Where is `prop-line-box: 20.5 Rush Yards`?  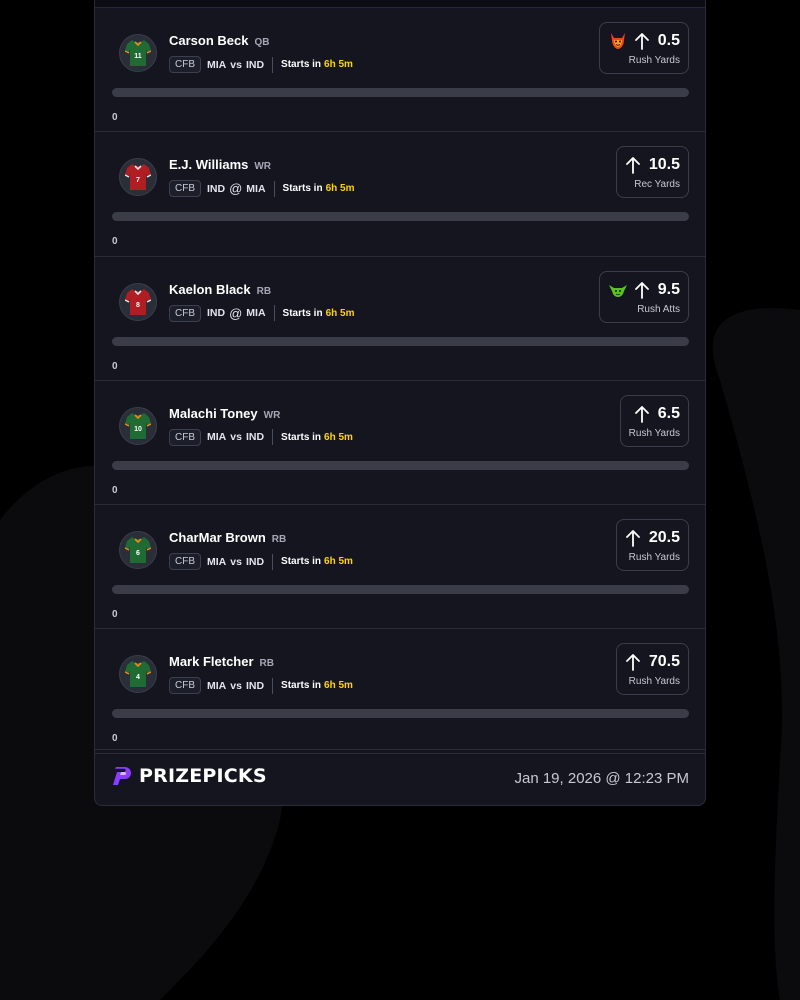
prop-line-box: 20.5 Rush Yards is located at coordinates (652, 545).